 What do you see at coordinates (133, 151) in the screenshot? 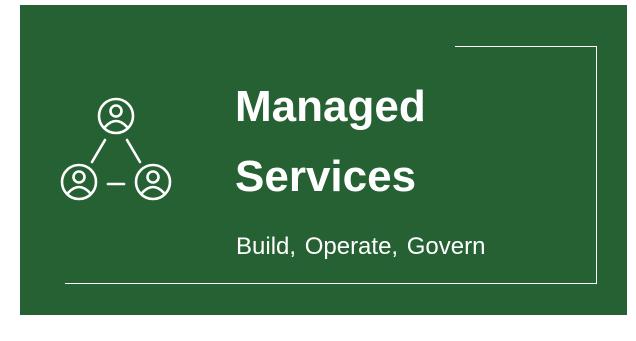
I see `connector-right` at bounding box center [133, 151].